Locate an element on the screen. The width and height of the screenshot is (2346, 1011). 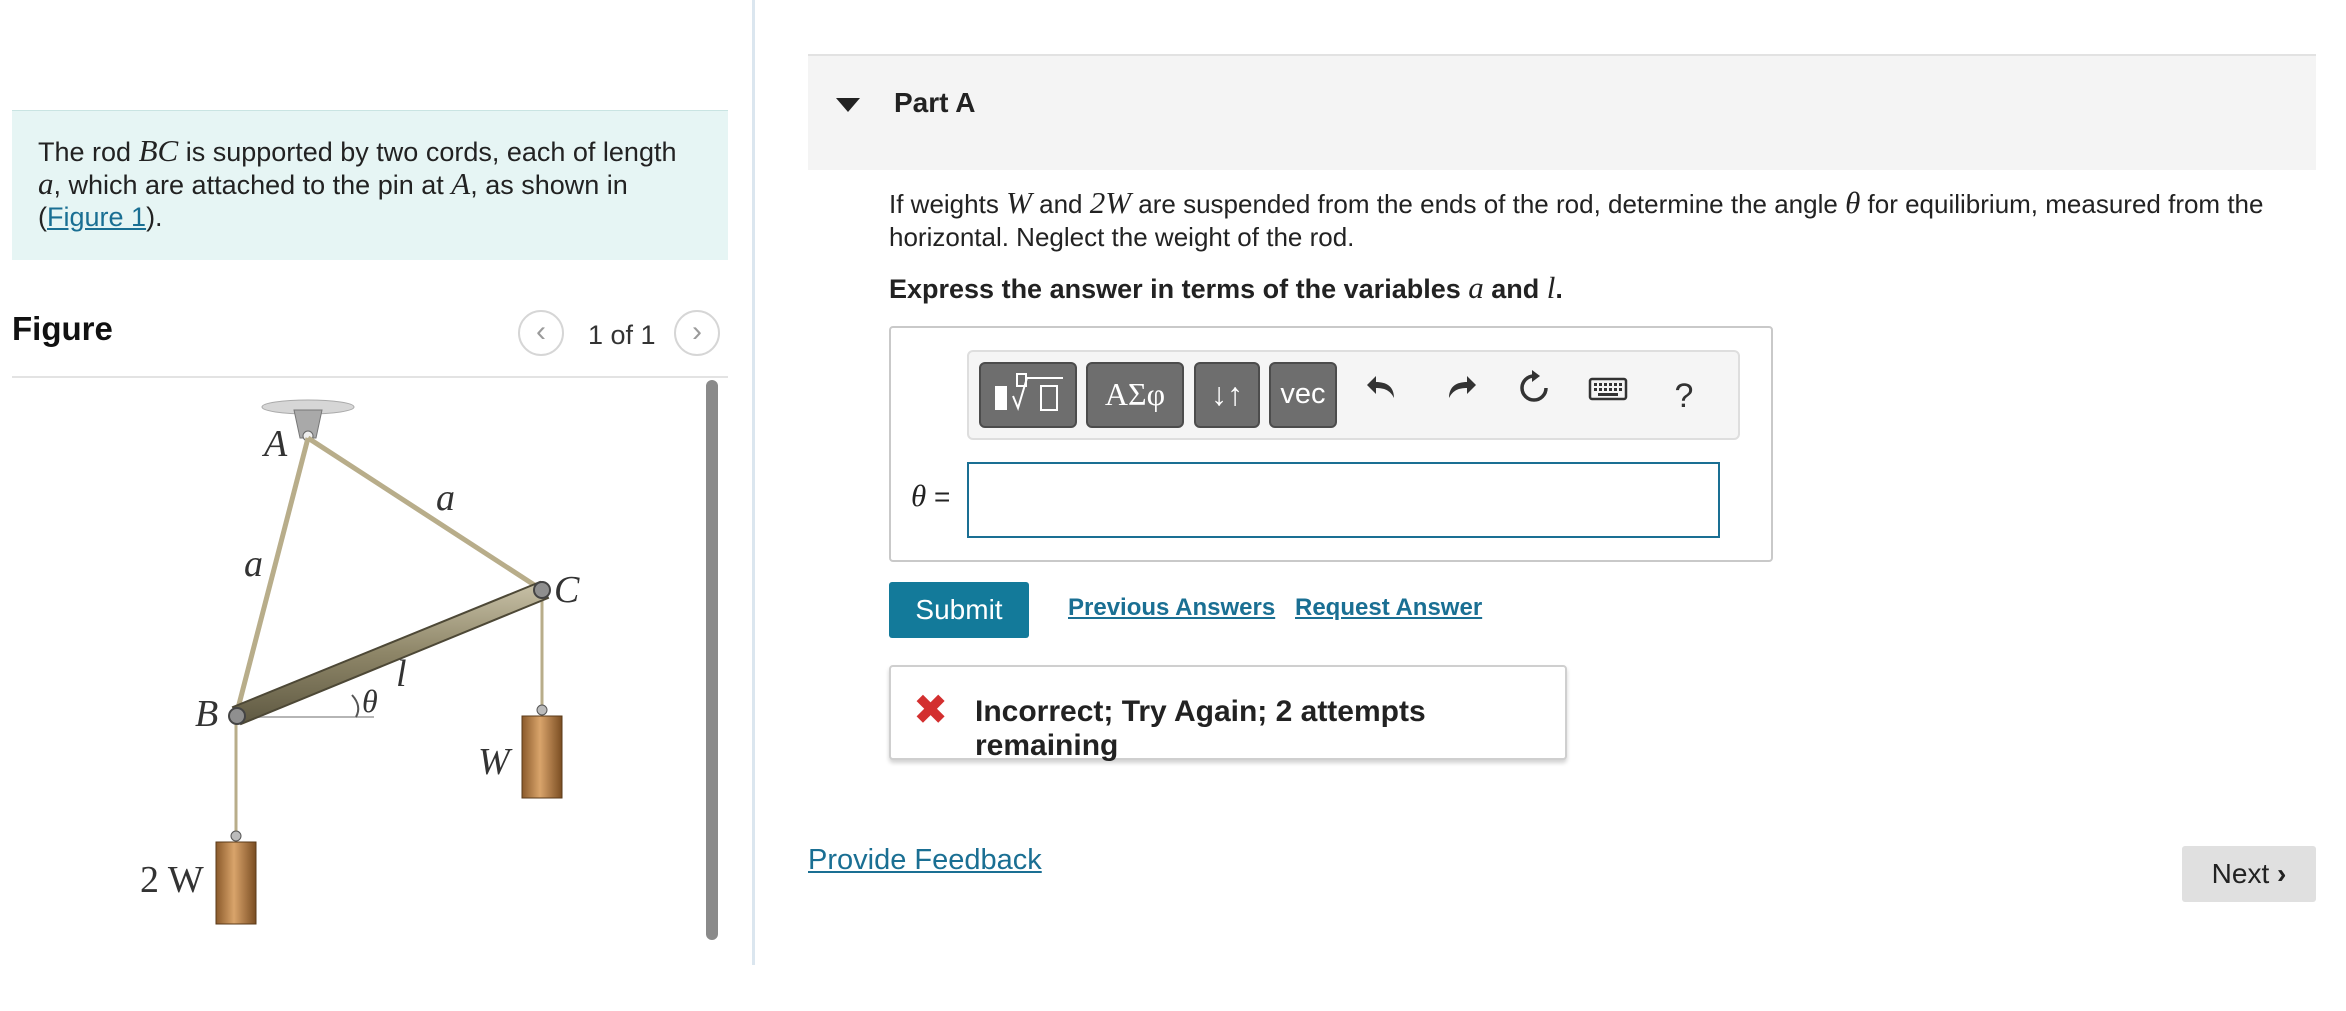
next-button: Next › is located at coordinates (2249, 874).